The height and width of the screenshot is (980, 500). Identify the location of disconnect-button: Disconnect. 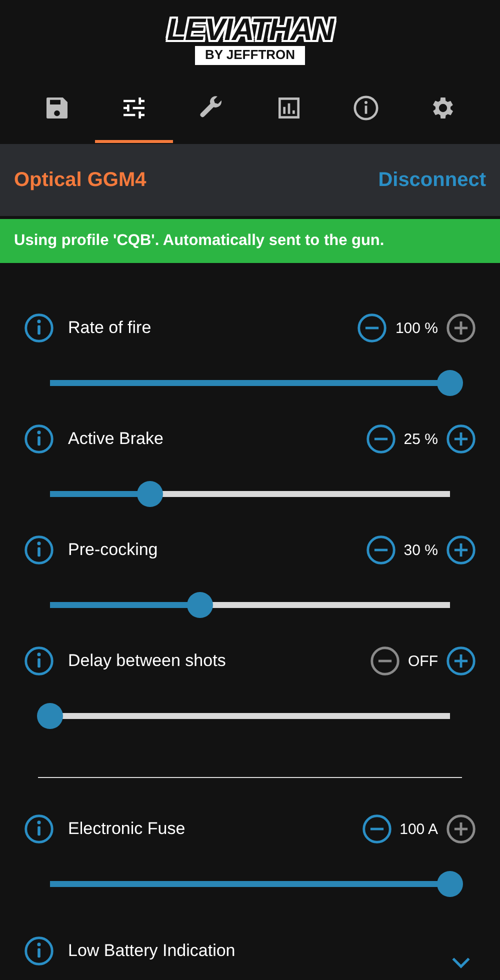
(432, 180).